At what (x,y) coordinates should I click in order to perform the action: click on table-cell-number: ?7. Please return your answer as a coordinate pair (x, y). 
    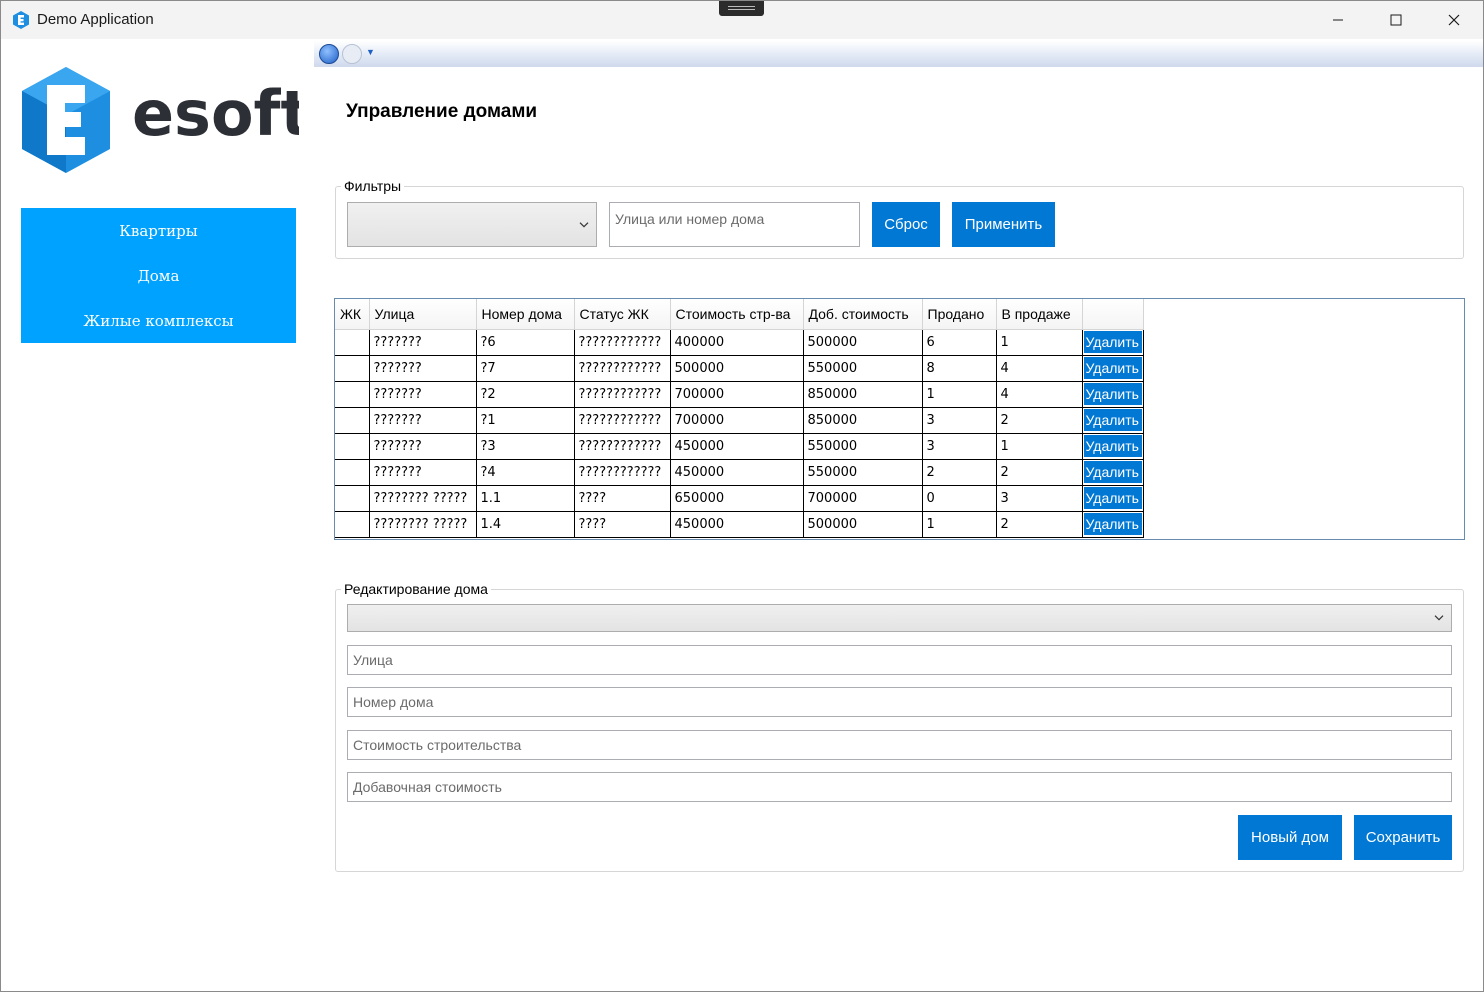
    Looking at the image, I should click on (525, 368).